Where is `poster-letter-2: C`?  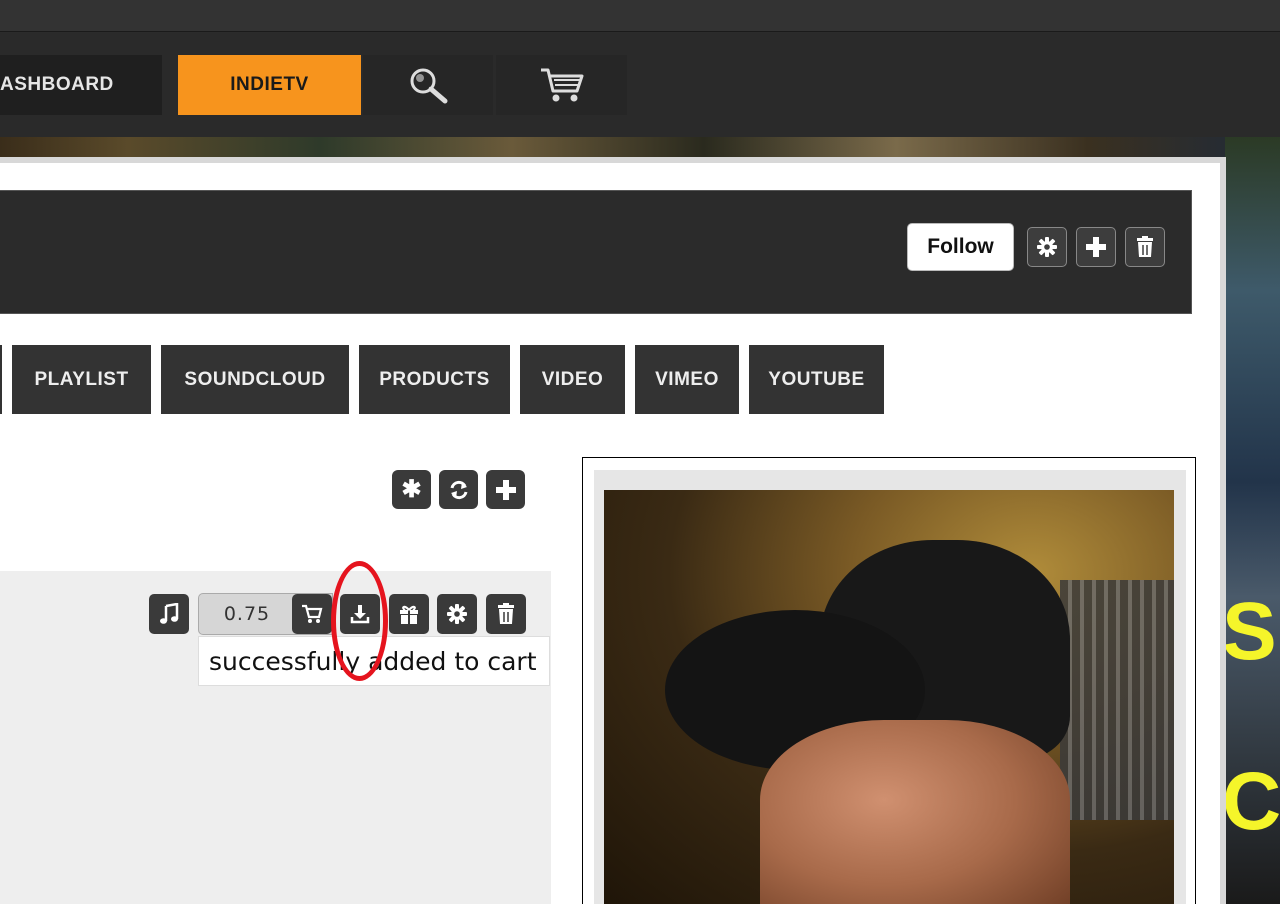
poster-letter-2: C is located at coordinates (1251, 801).